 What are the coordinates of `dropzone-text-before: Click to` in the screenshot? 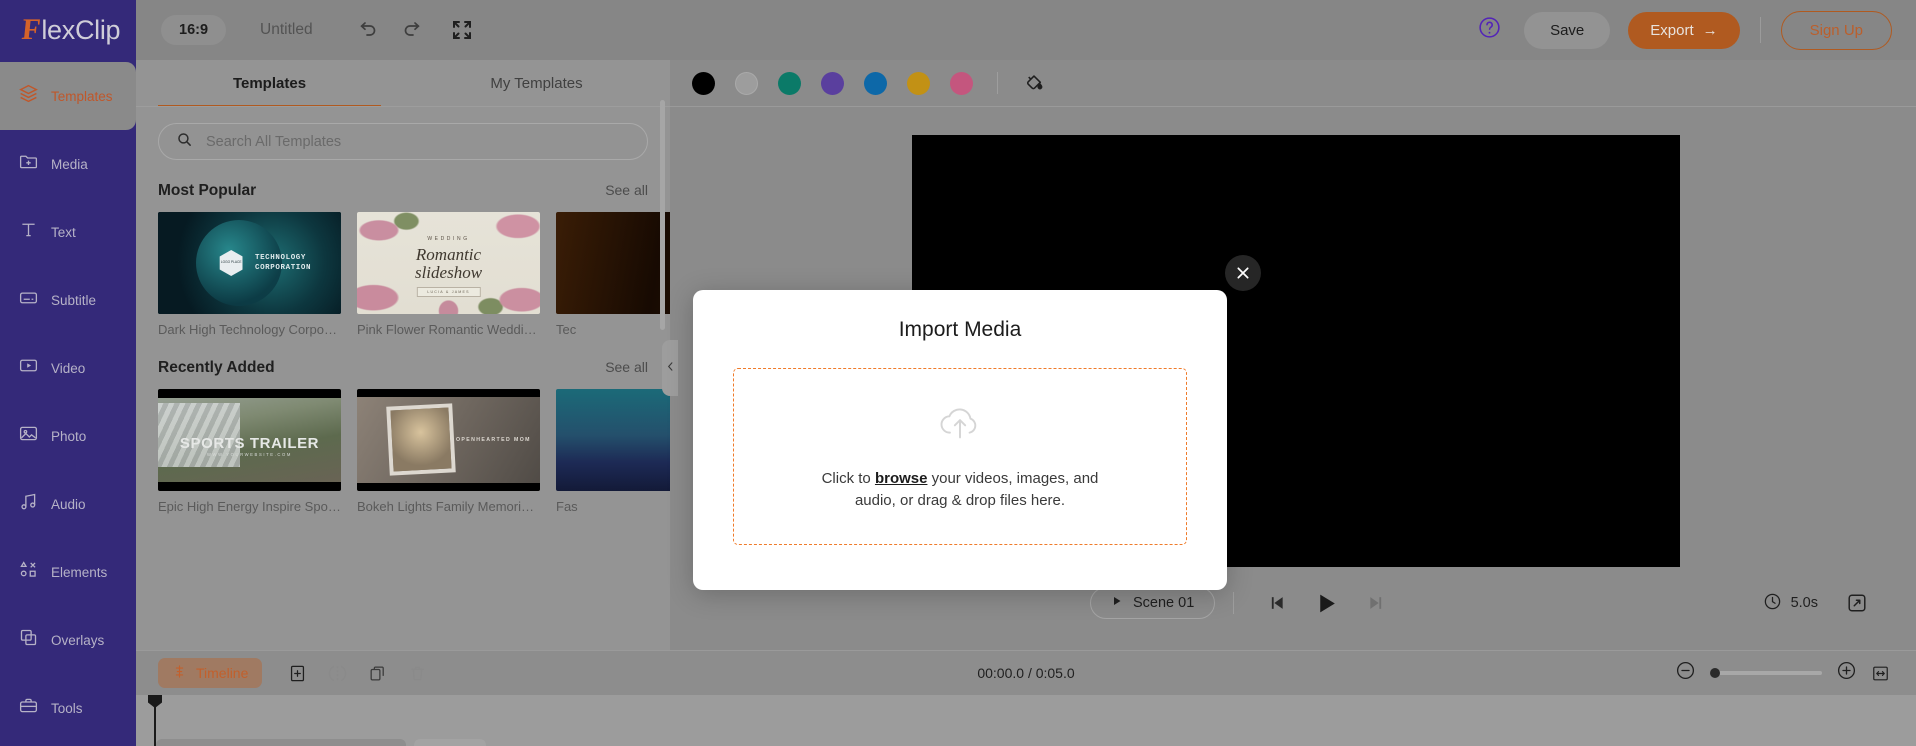 It's located at (848, 478).